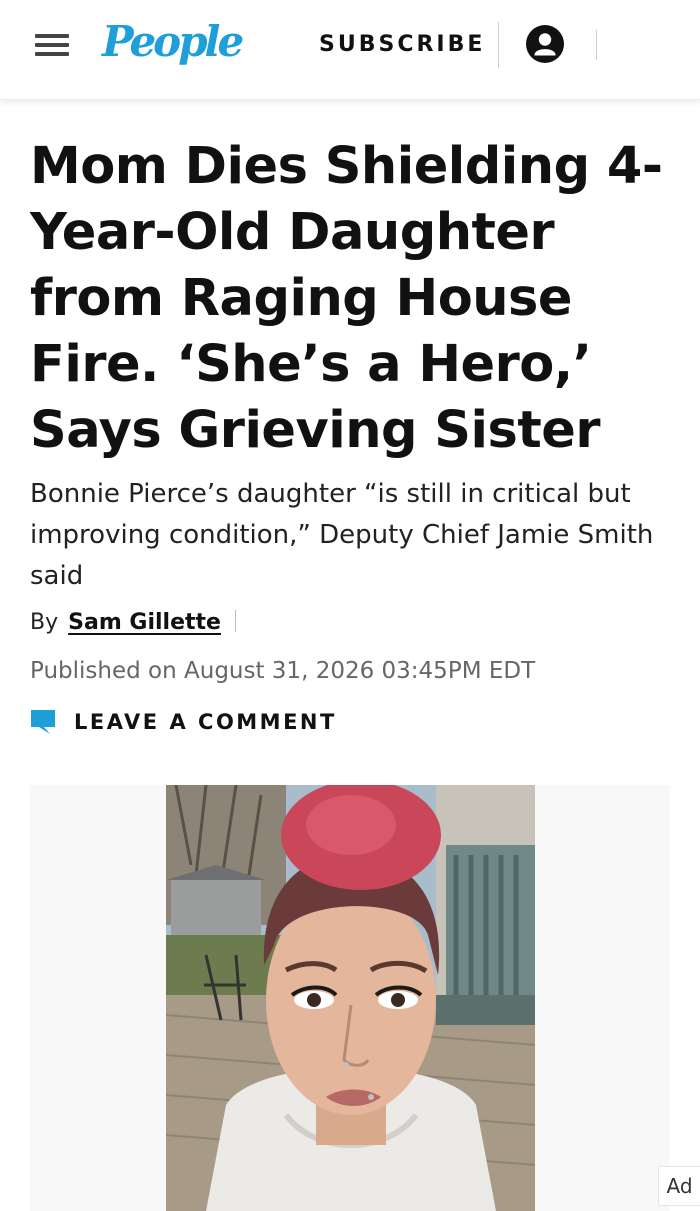 The image size is (700, 1211). I want to click on speech-bubble-icon, so click(43, 722).